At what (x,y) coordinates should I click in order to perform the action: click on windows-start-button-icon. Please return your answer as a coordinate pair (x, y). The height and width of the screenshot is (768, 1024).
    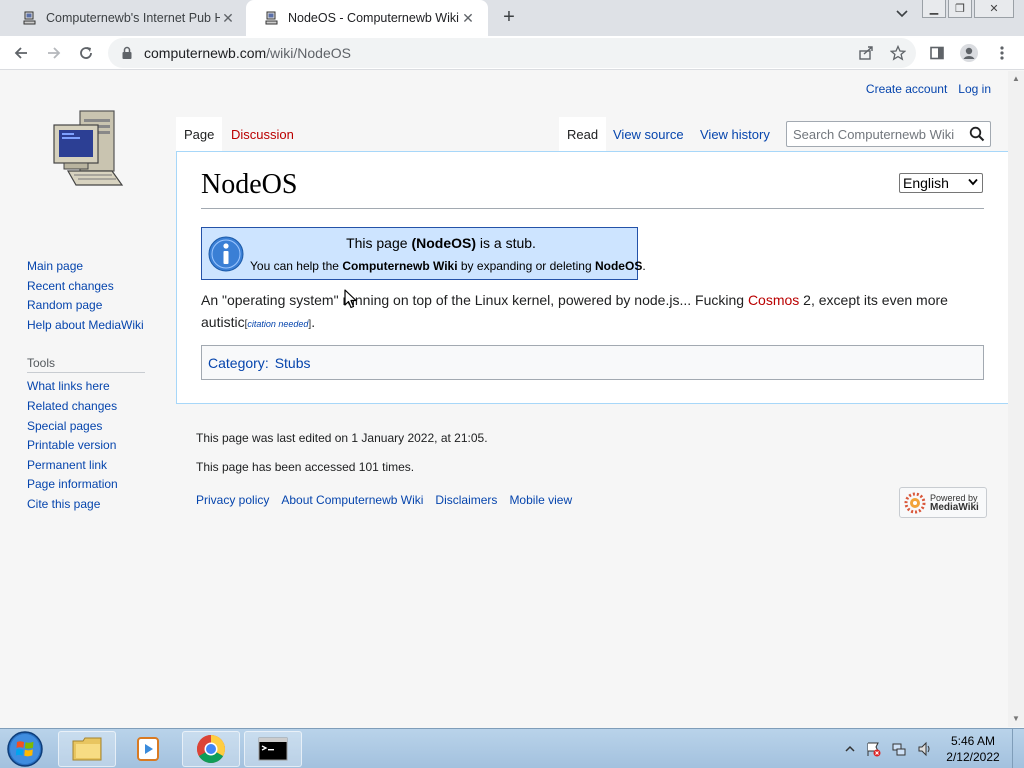
    Looking at the image, I should click on (25, 749).